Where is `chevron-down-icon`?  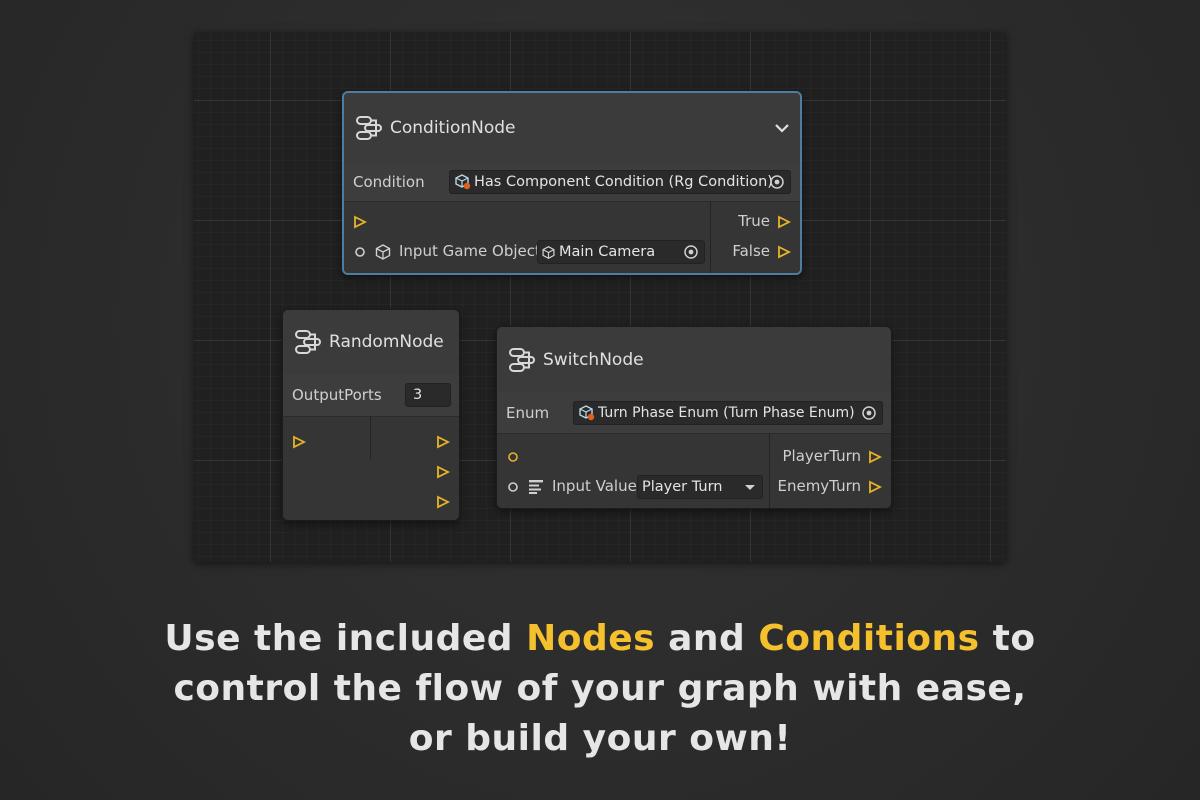
chevron-down-icon is located at coordinates (782, 128).